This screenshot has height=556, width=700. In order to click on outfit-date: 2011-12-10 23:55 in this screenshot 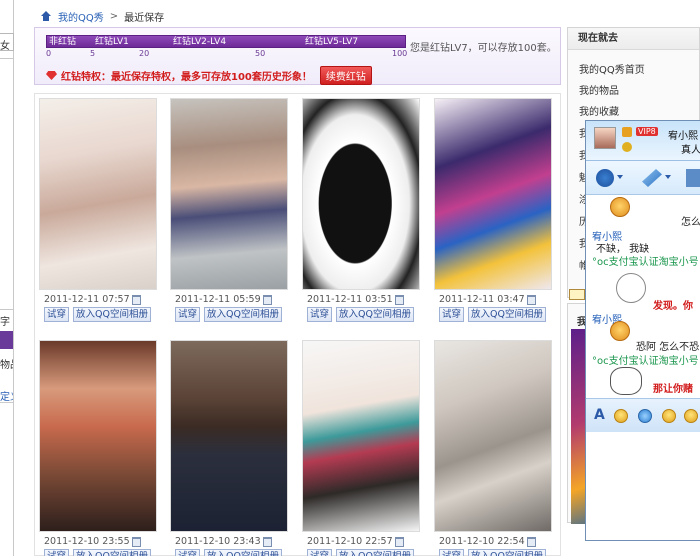, I will do `click(87, 541)`.